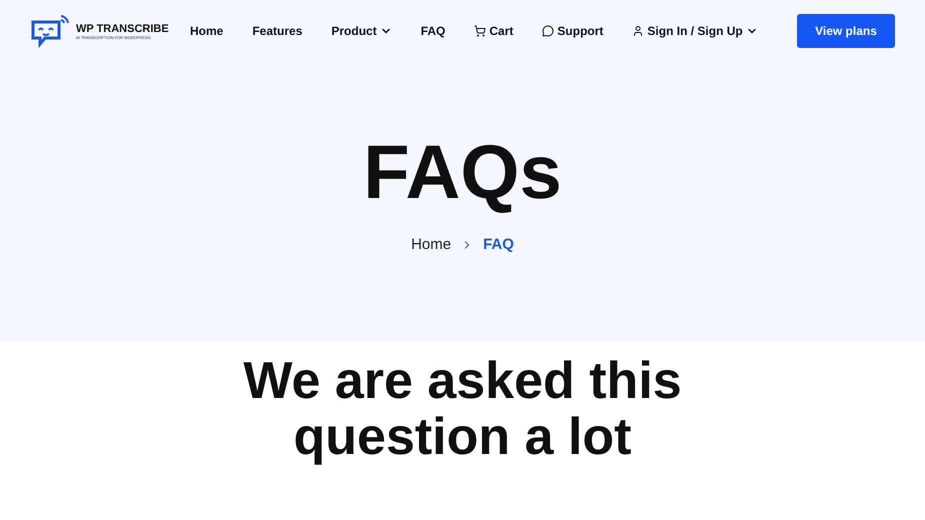  I want to click on nav-link: Home, so click(207, 31).